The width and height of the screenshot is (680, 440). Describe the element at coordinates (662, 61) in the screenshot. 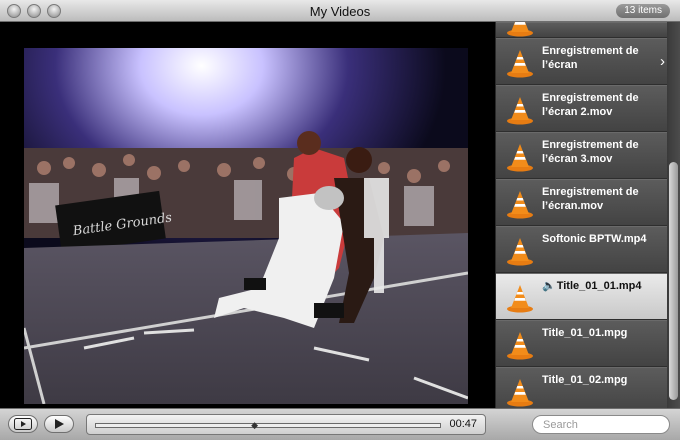

I see `chevron-right-icon: ›` at that location.